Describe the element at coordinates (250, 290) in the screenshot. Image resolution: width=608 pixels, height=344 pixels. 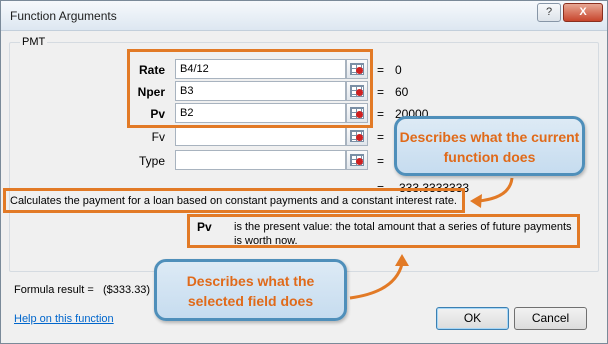
I see `callout-selected-field: Describes what the selected field does` at that location.